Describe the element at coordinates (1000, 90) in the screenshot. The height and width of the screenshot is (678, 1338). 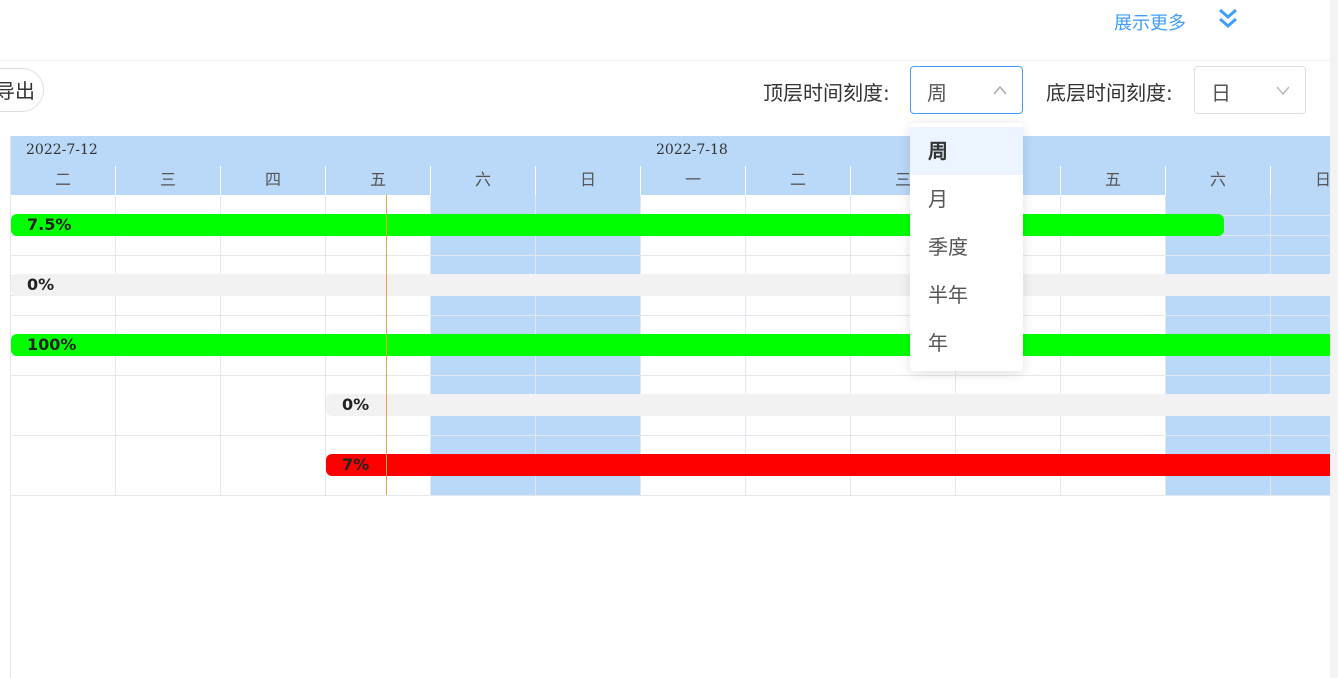
I see `chevron-up-icon` at that location.